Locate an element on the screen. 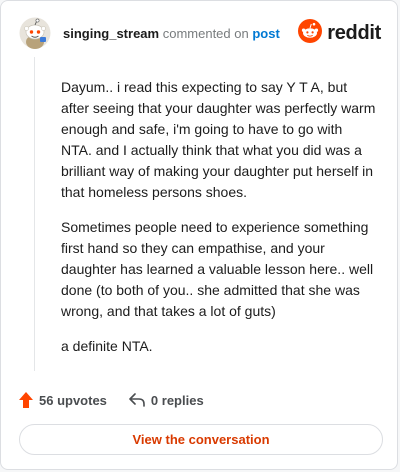 The height and width of the screenshot is (472, 400). upvote-count: 56 upvotes is located at coordinates (73, 400).